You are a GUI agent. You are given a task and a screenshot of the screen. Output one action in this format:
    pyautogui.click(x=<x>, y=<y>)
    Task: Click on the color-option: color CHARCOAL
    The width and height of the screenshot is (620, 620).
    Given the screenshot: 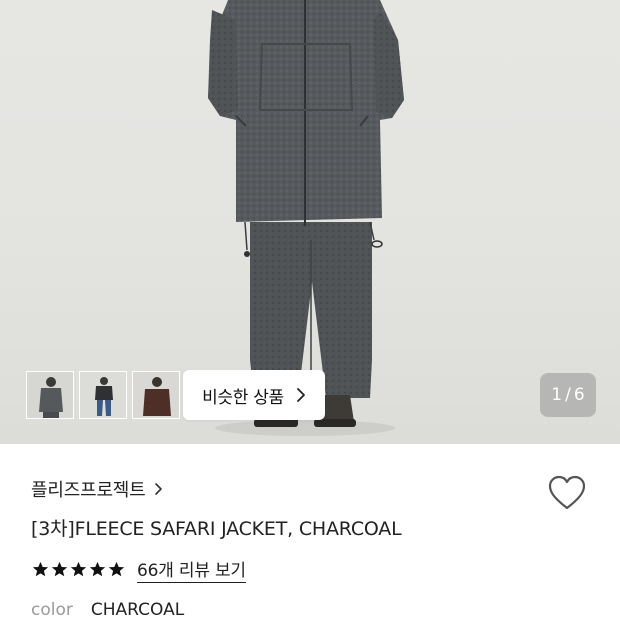 What is the action you would take?
    pyautogui.click(x=107, y=610)
    